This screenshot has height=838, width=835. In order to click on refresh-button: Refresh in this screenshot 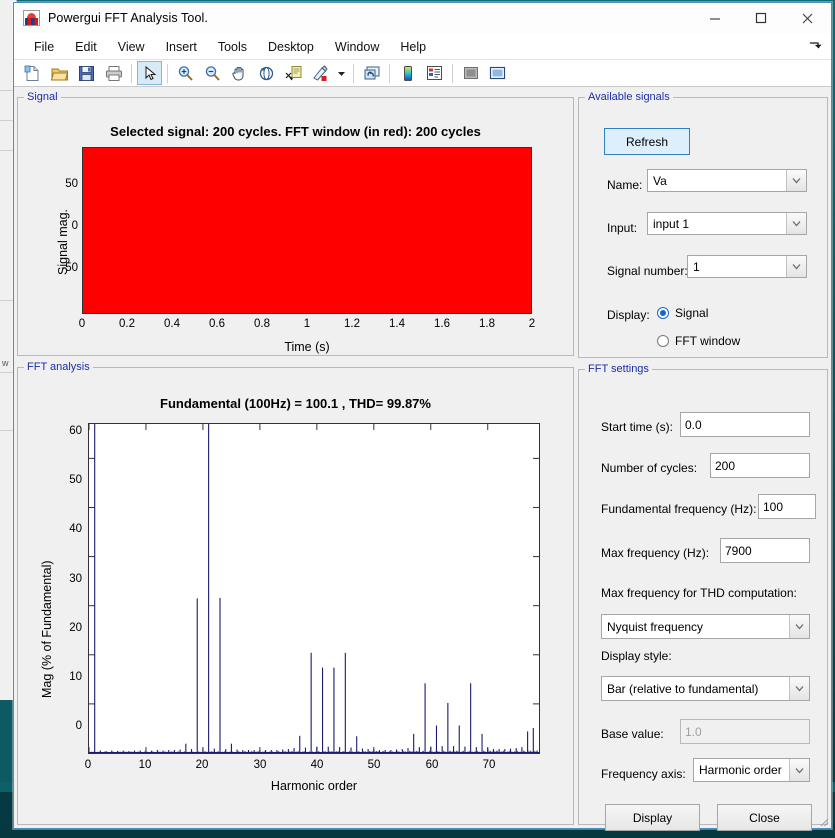, I will do `click(647, 141)`.